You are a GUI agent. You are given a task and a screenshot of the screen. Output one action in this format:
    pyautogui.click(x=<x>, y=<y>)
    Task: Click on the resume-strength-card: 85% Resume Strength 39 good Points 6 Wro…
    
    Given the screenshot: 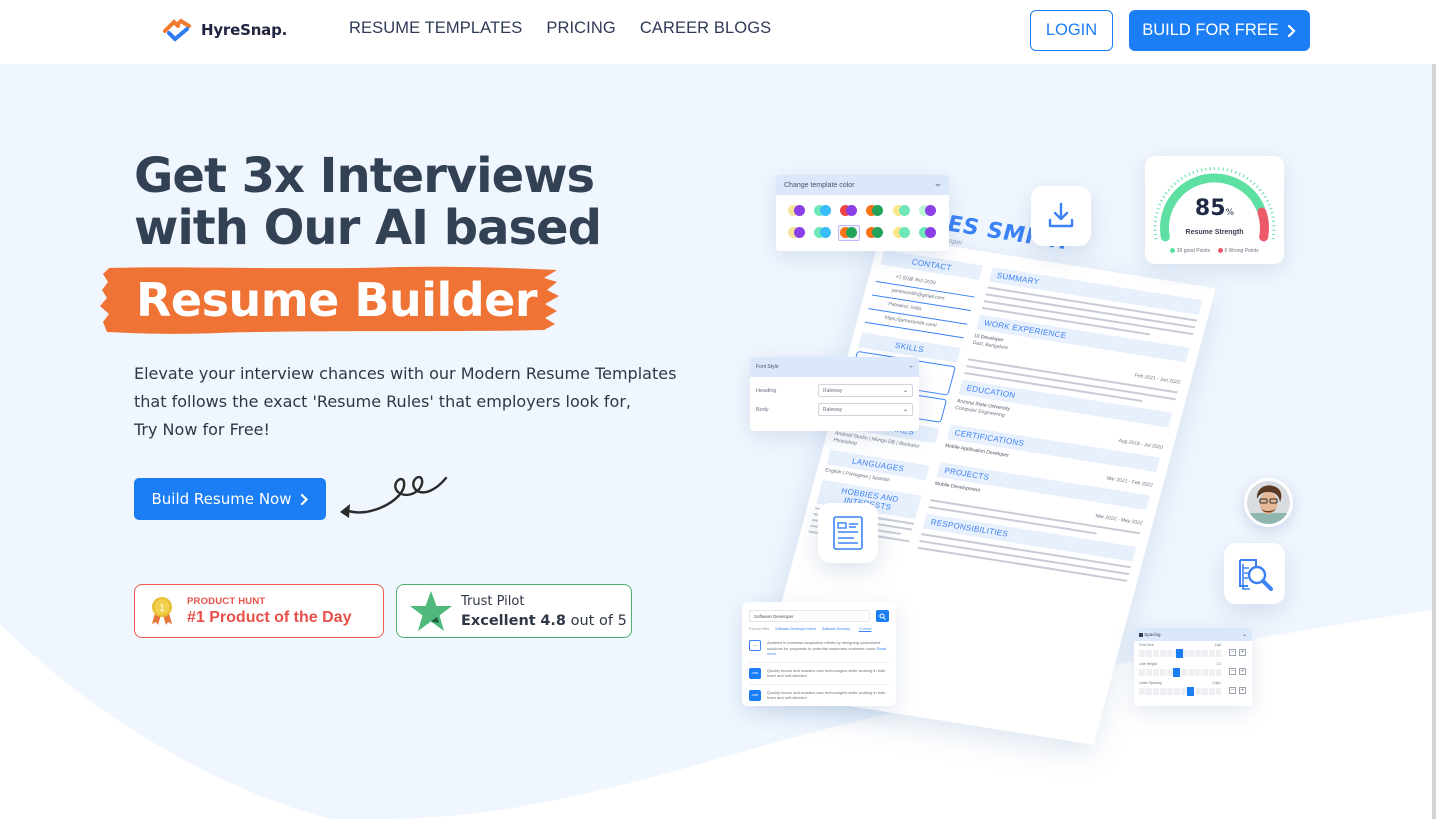 What is the action you would take?
    pyautogui.click(x=1214, y=210)
    